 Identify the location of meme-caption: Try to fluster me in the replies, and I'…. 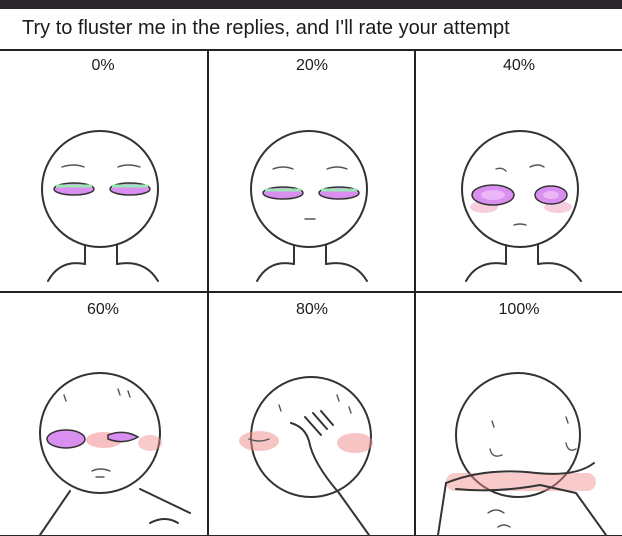
(266, 28).